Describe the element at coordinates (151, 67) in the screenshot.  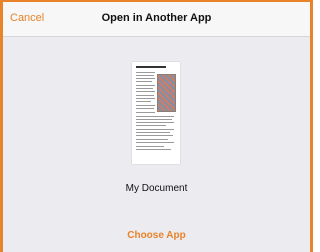
I see `thumbnail-heading-line` at that location.